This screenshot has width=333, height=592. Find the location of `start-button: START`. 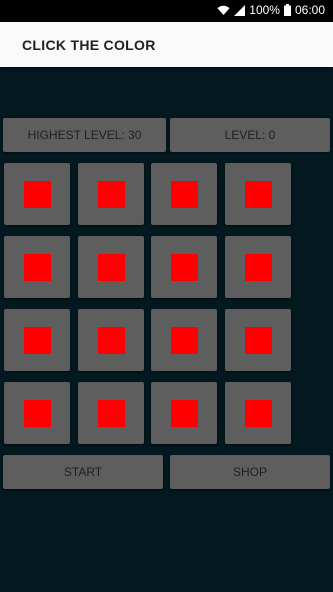

start-button: START is located at coordinates (83, 472).